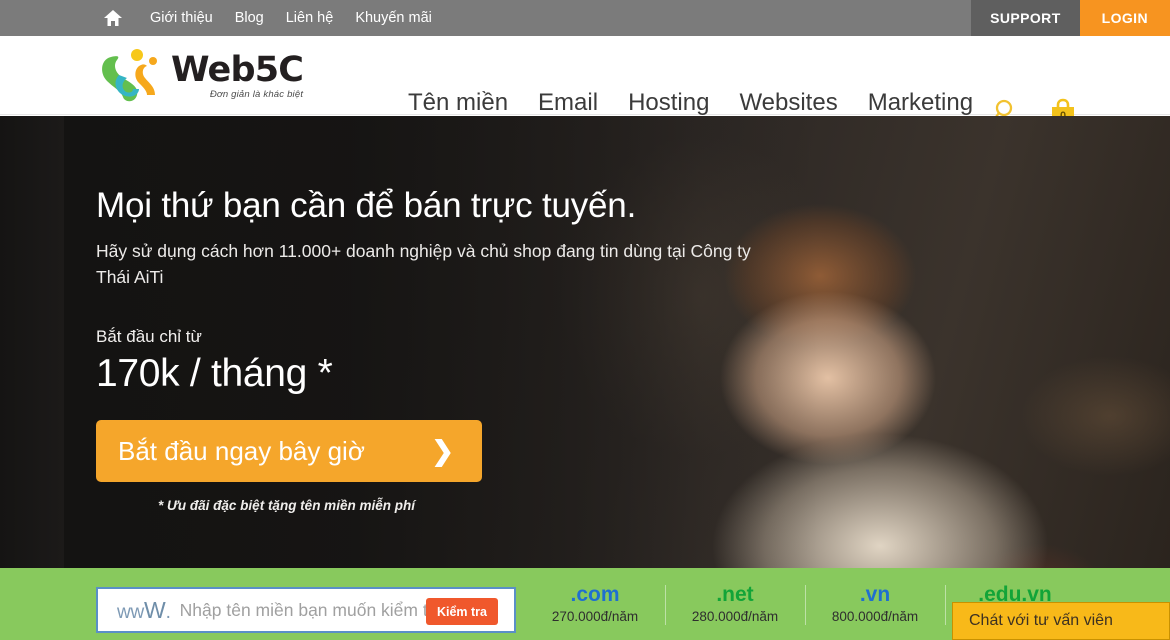 Image resolution: width=1170 pixels, height=640 pixels. Describe the element at coordinates (149, 336) in the screenshot. I see `hero-start-from-label: Bắt đầu chỉ từ` at that location.